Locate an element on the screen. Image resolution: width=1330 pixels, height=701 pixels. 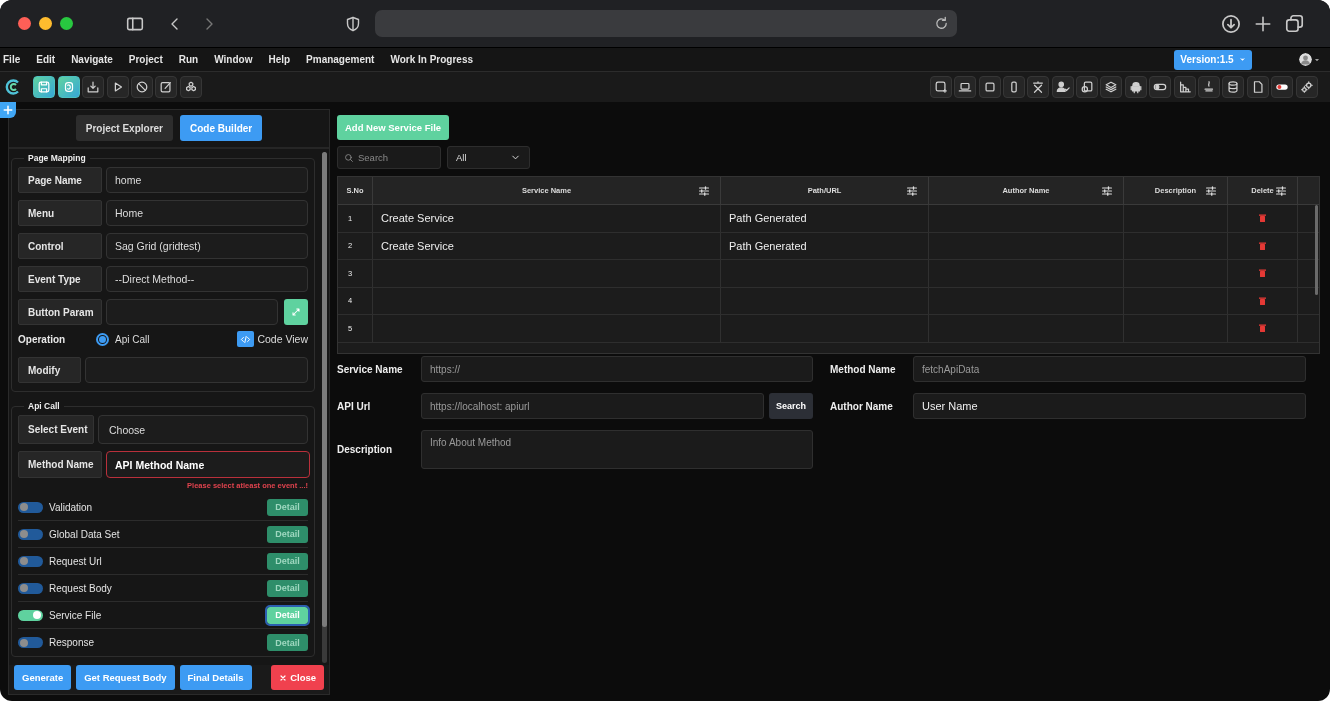
tray-download-icon is located at coordinates (93, 87).